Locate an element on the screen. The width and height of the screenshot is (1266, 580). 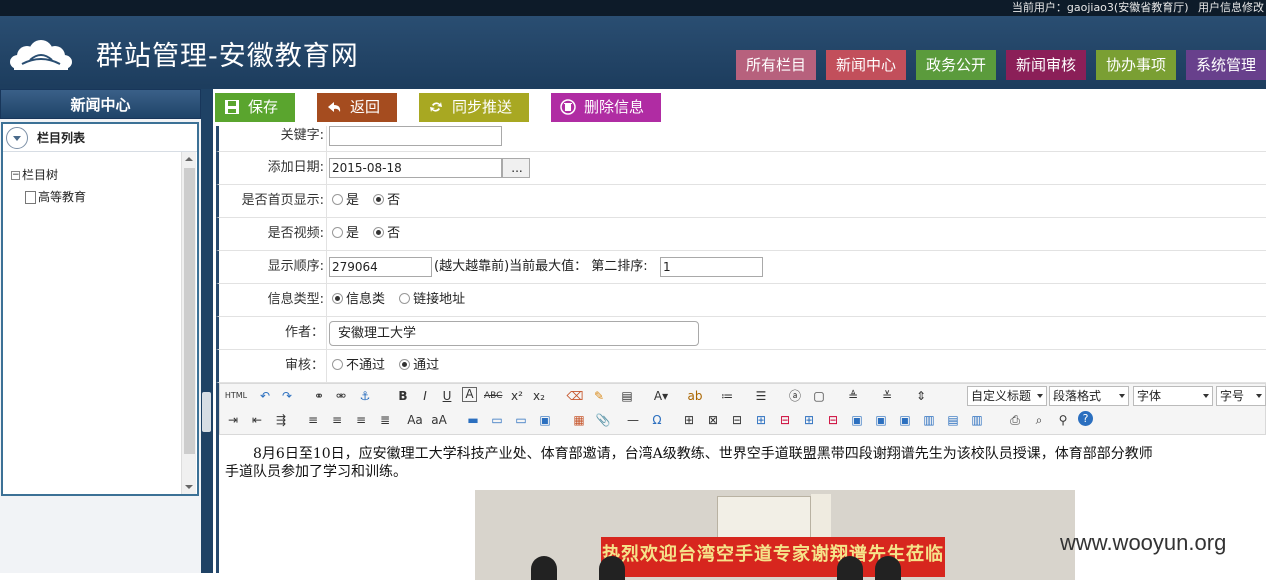
tab-system-management: 系统管理 is located at coordinates (1226, 65).